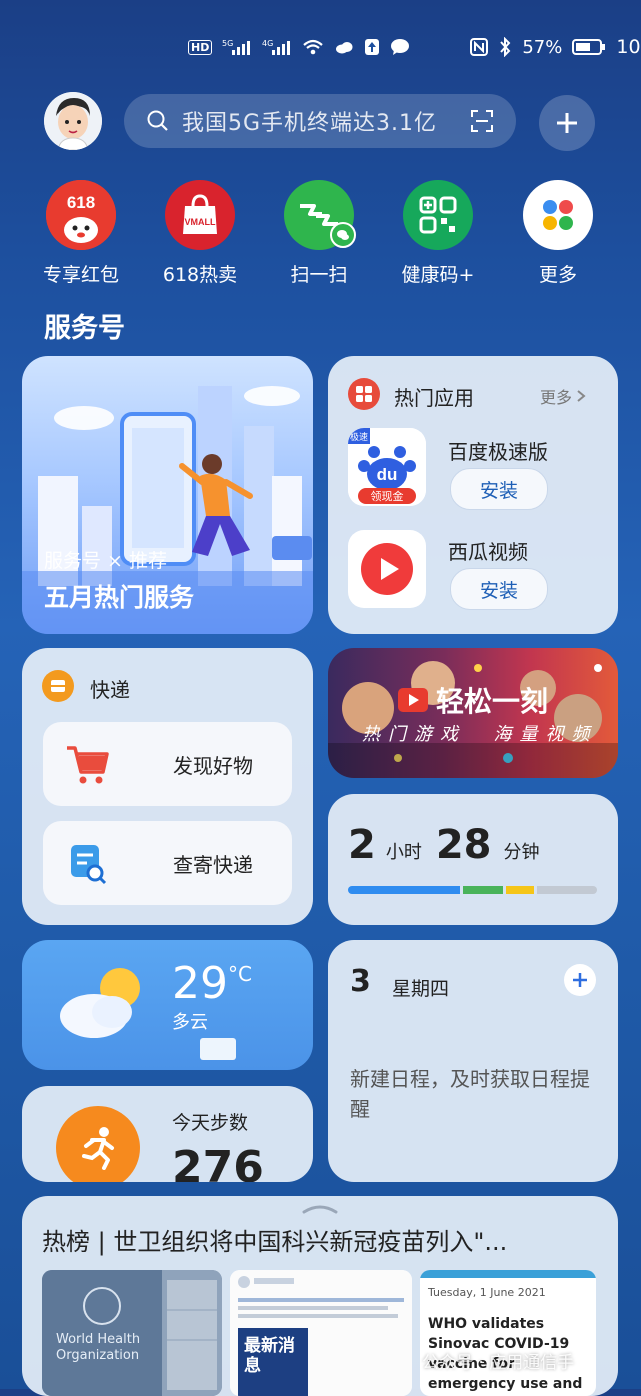 The height and width of the screenshot is (1396, 641). I want to click on quick-app-label: 618热卖, so click(200, 275).